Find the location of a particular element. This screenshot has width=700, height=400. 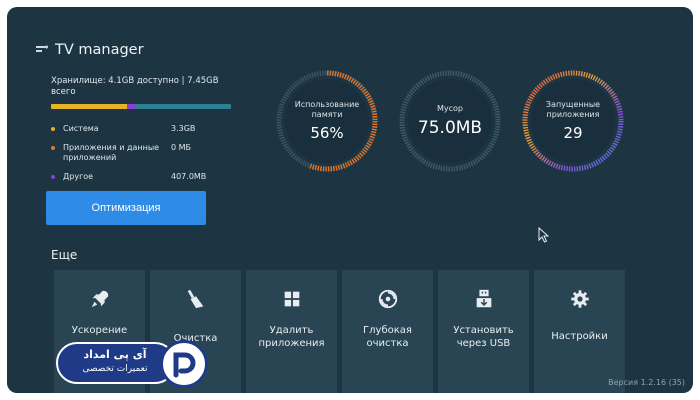

legend-name: Система is located at coordinates (81, 128).